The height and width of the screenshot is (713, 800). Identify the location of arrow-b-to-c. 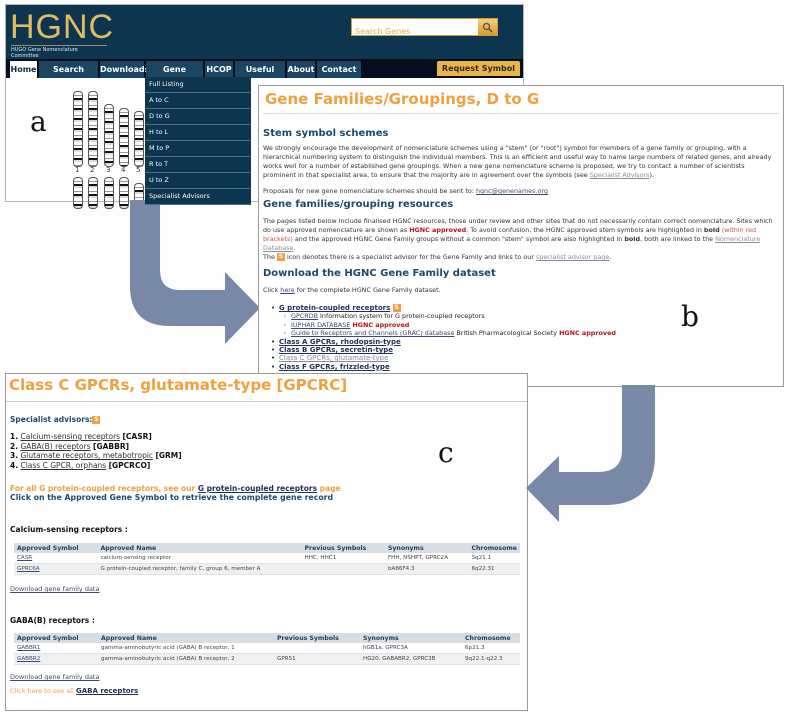
(590, 453).